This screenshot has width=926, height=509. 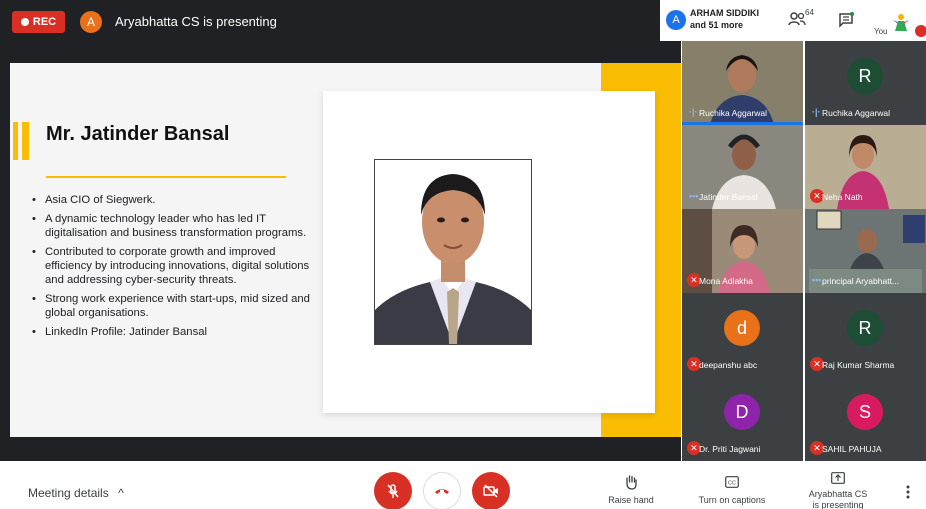 What do you see at coordinates (728, 365) in the screenshot?
I see `participant-name: deepanshu abc` at bounding box center [728, 365].